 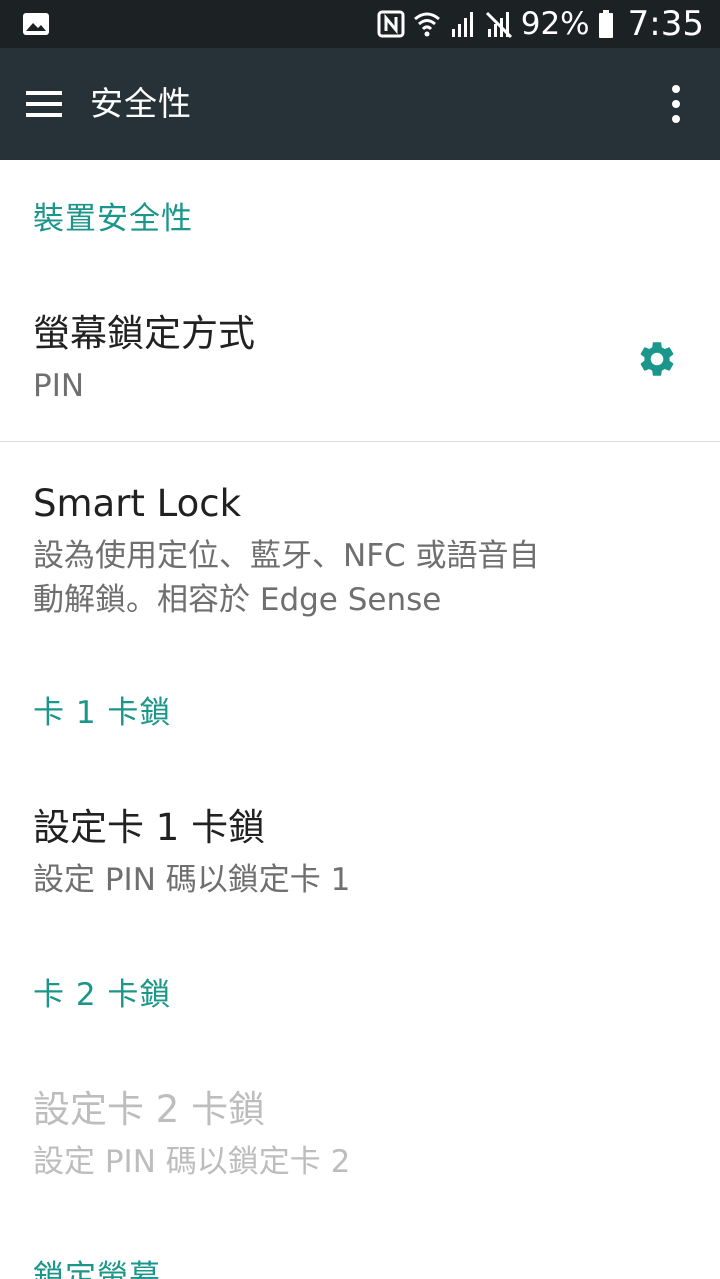 I want to click on page-title: 安全性, so click(x=141, y=103).